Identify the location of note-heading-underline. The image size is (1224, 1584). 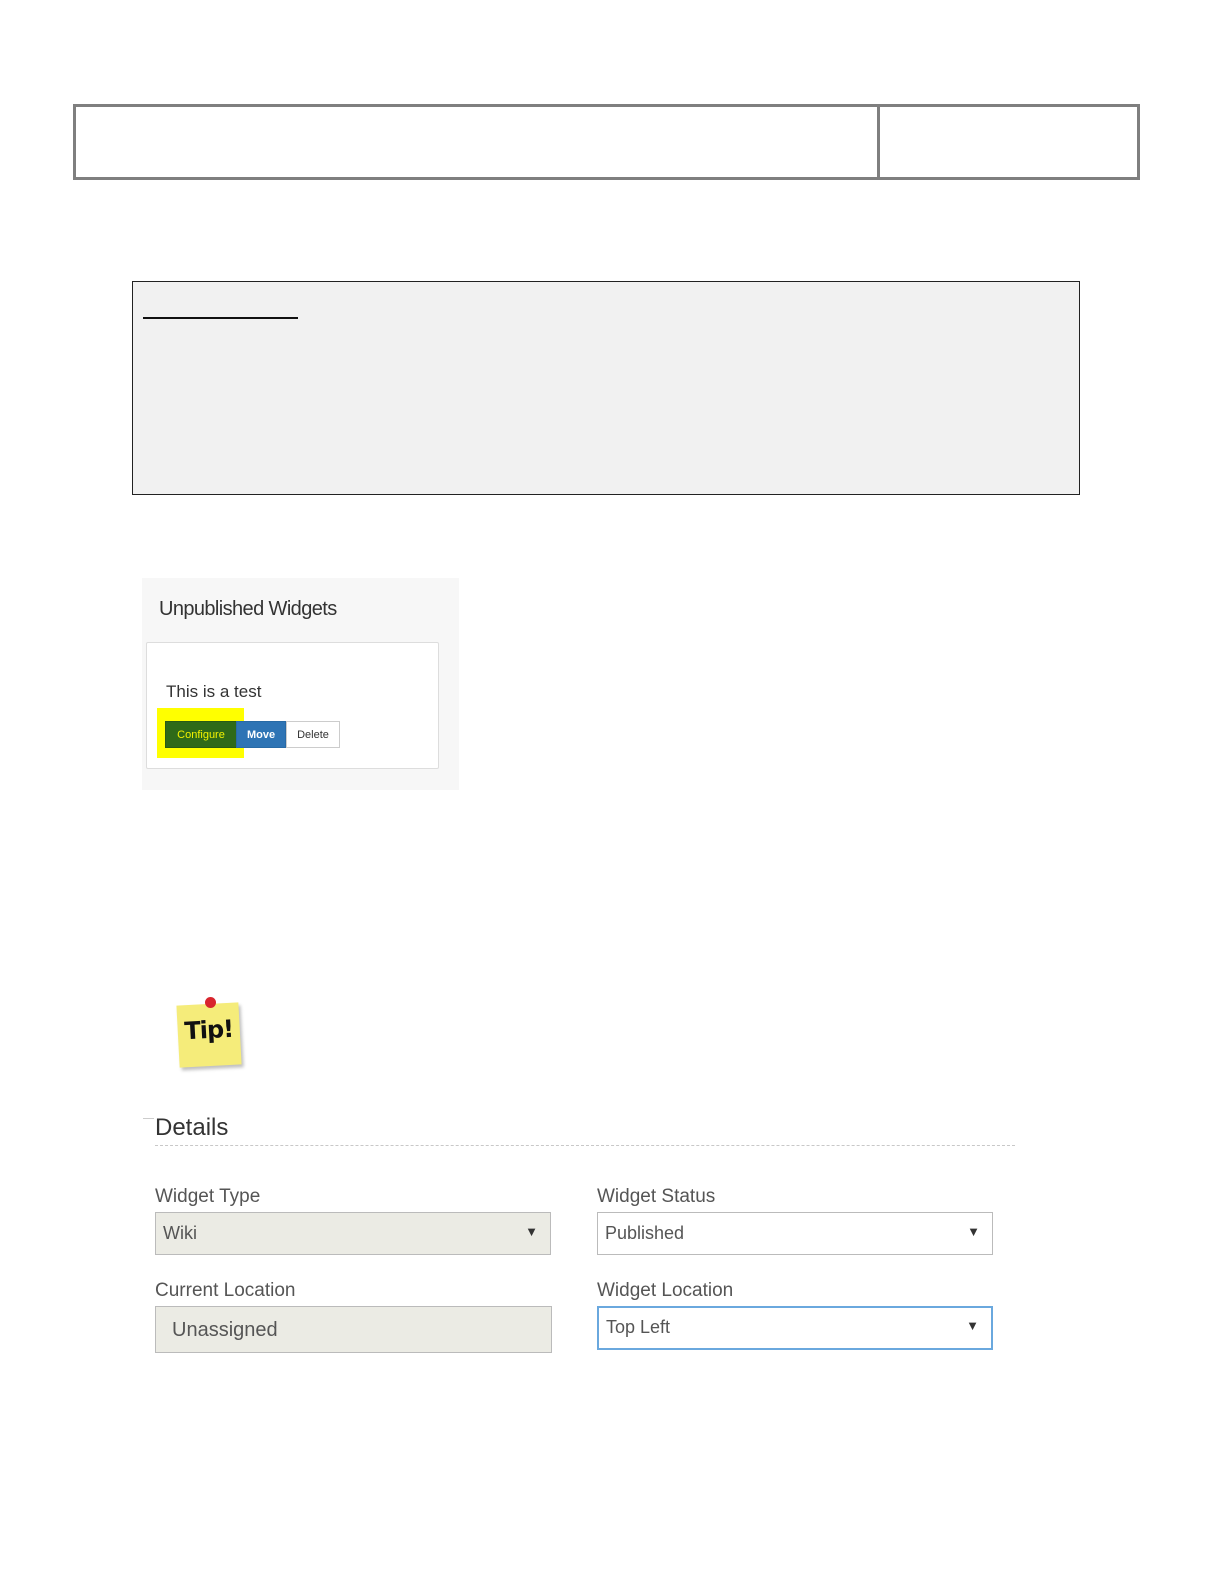
(220, 318).